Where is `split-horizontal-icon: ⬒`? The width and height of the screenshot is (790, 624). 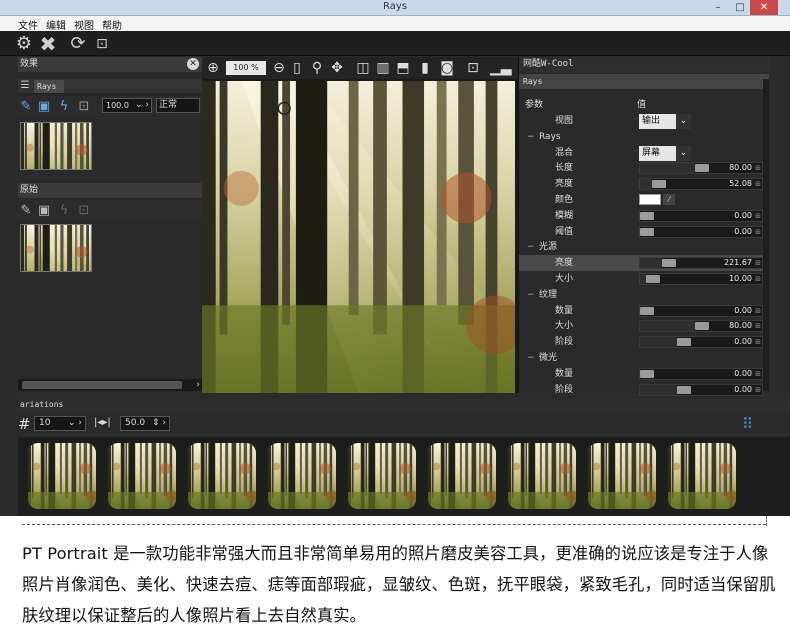
split-horizontal-icon: ⬒ is located at coordinates (403, 68).